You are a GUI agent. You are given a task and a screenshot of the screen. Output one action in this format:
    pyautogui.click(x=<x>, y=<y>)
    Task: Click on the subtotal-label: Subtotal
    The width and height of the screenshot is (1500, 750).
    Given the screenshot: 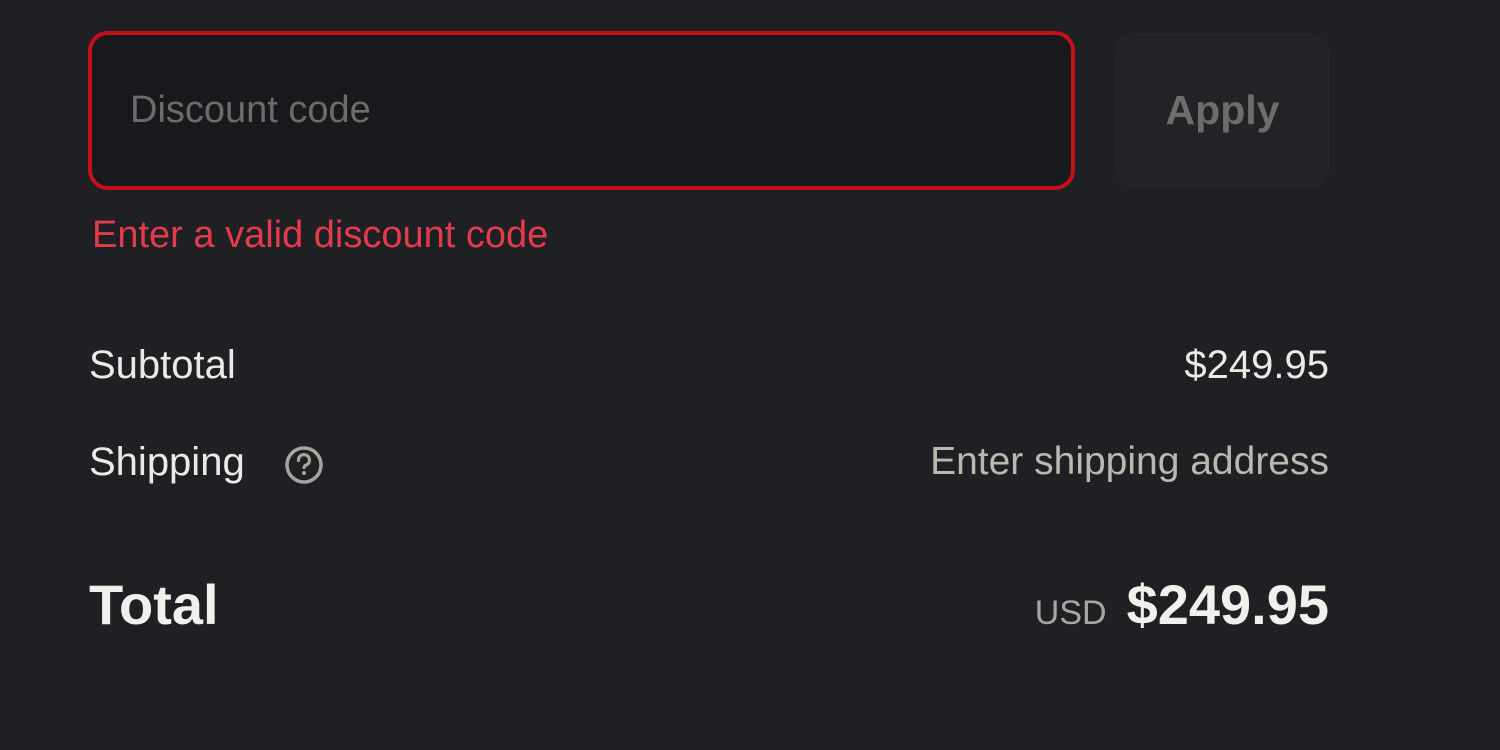 What is the action you would take?
    pyautogui.click(x=162, y=365)
    